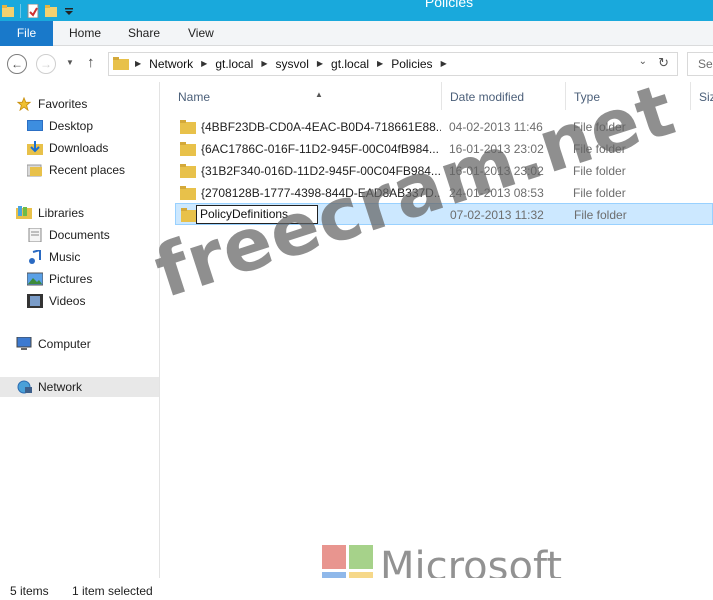 The width and height of the screenshot is (713, 600). Describe the element at coordinates (35, 279) in the screenshot. I see `pictures-icon` at that location.